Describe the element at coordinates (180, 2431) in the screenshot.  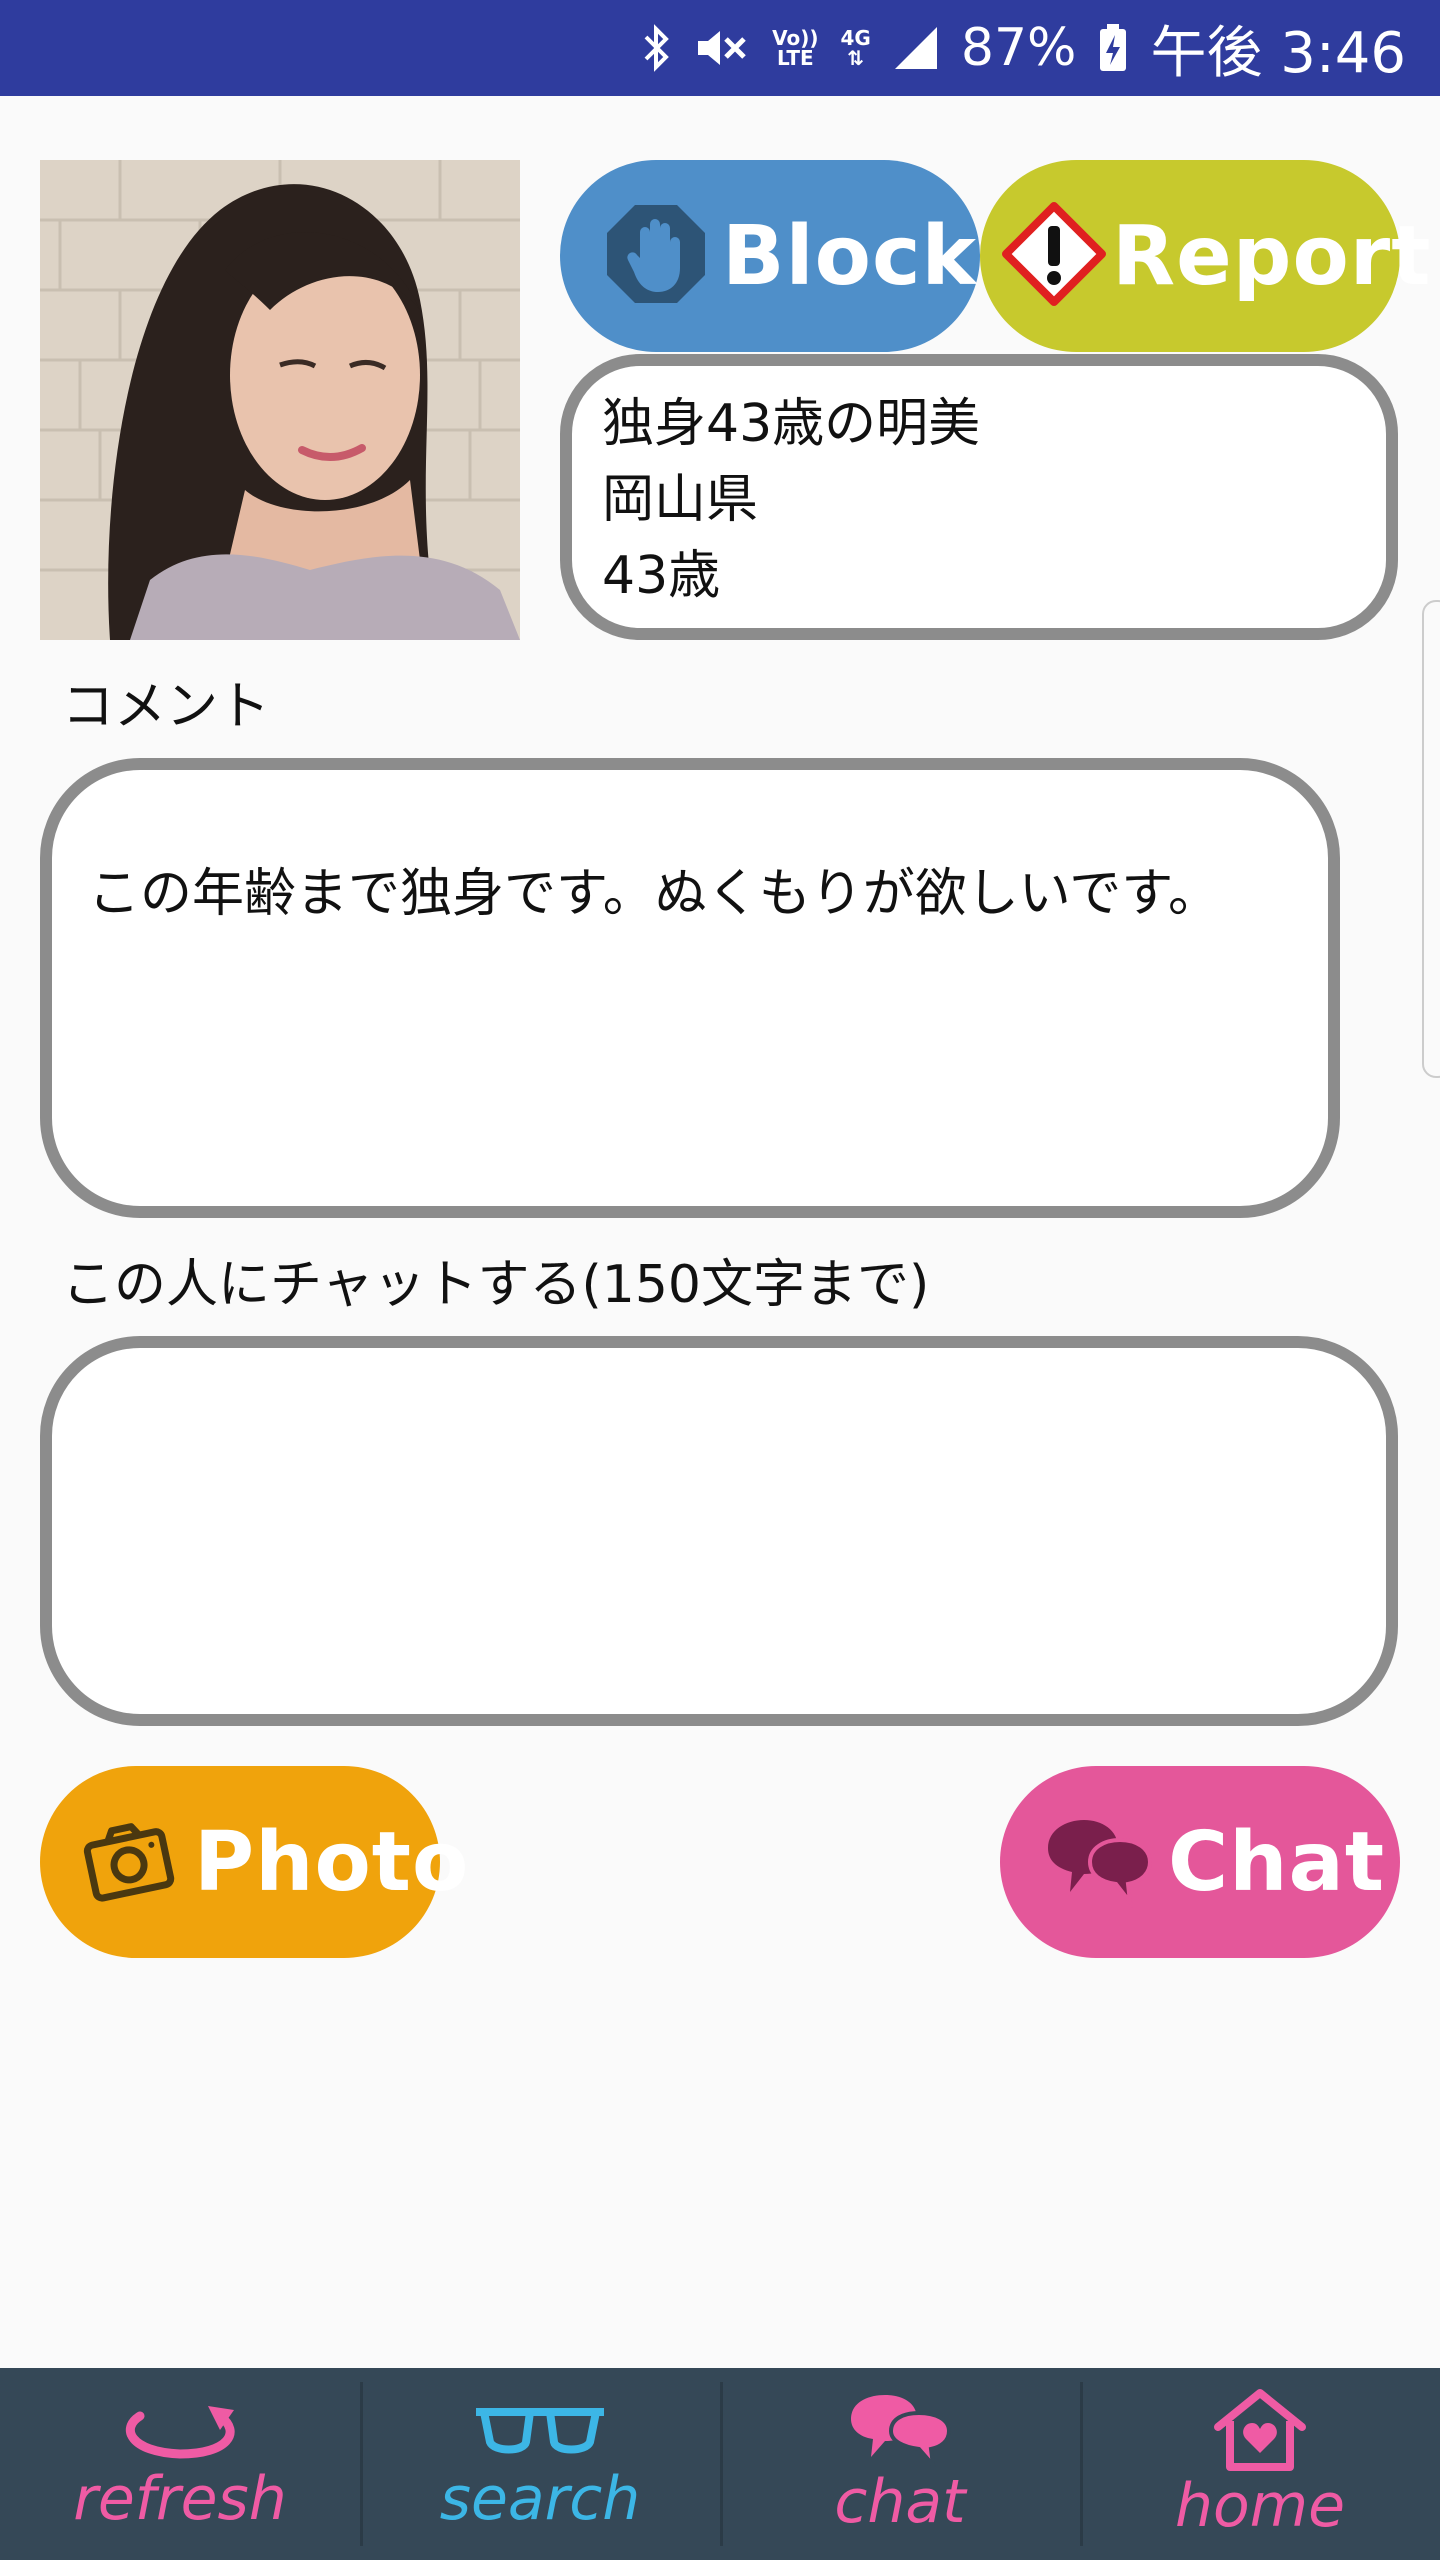
I see `refresh-icon` at that location.